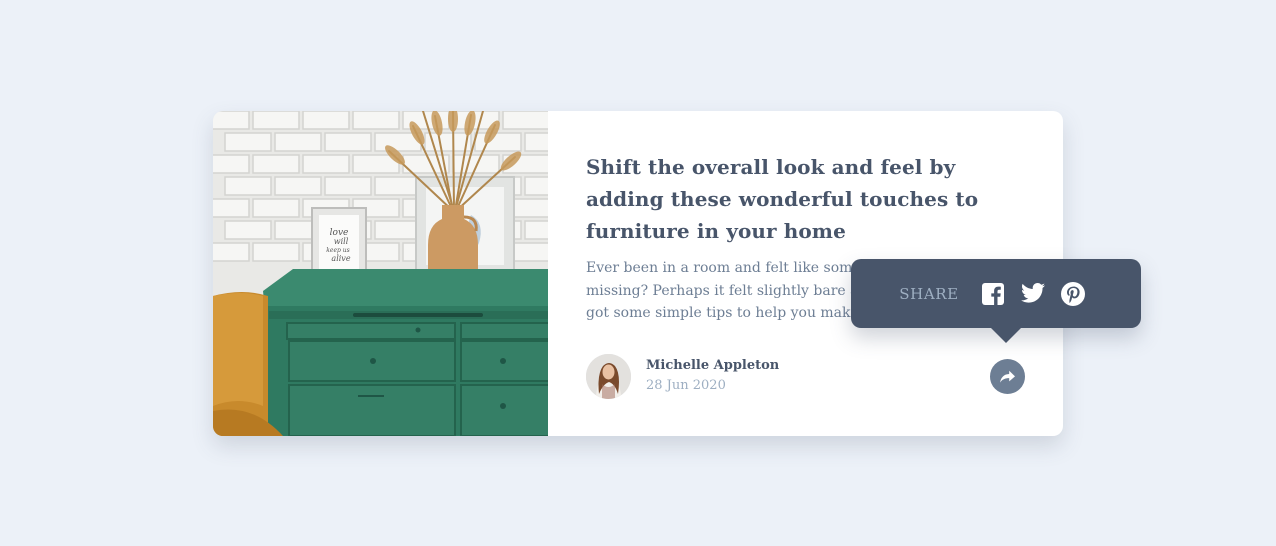 Image resolution: width=1276 pixels, height=546 pixels. Describe the element at coordinates (608, 376) in the screenshot. I see `avatar` at that location.